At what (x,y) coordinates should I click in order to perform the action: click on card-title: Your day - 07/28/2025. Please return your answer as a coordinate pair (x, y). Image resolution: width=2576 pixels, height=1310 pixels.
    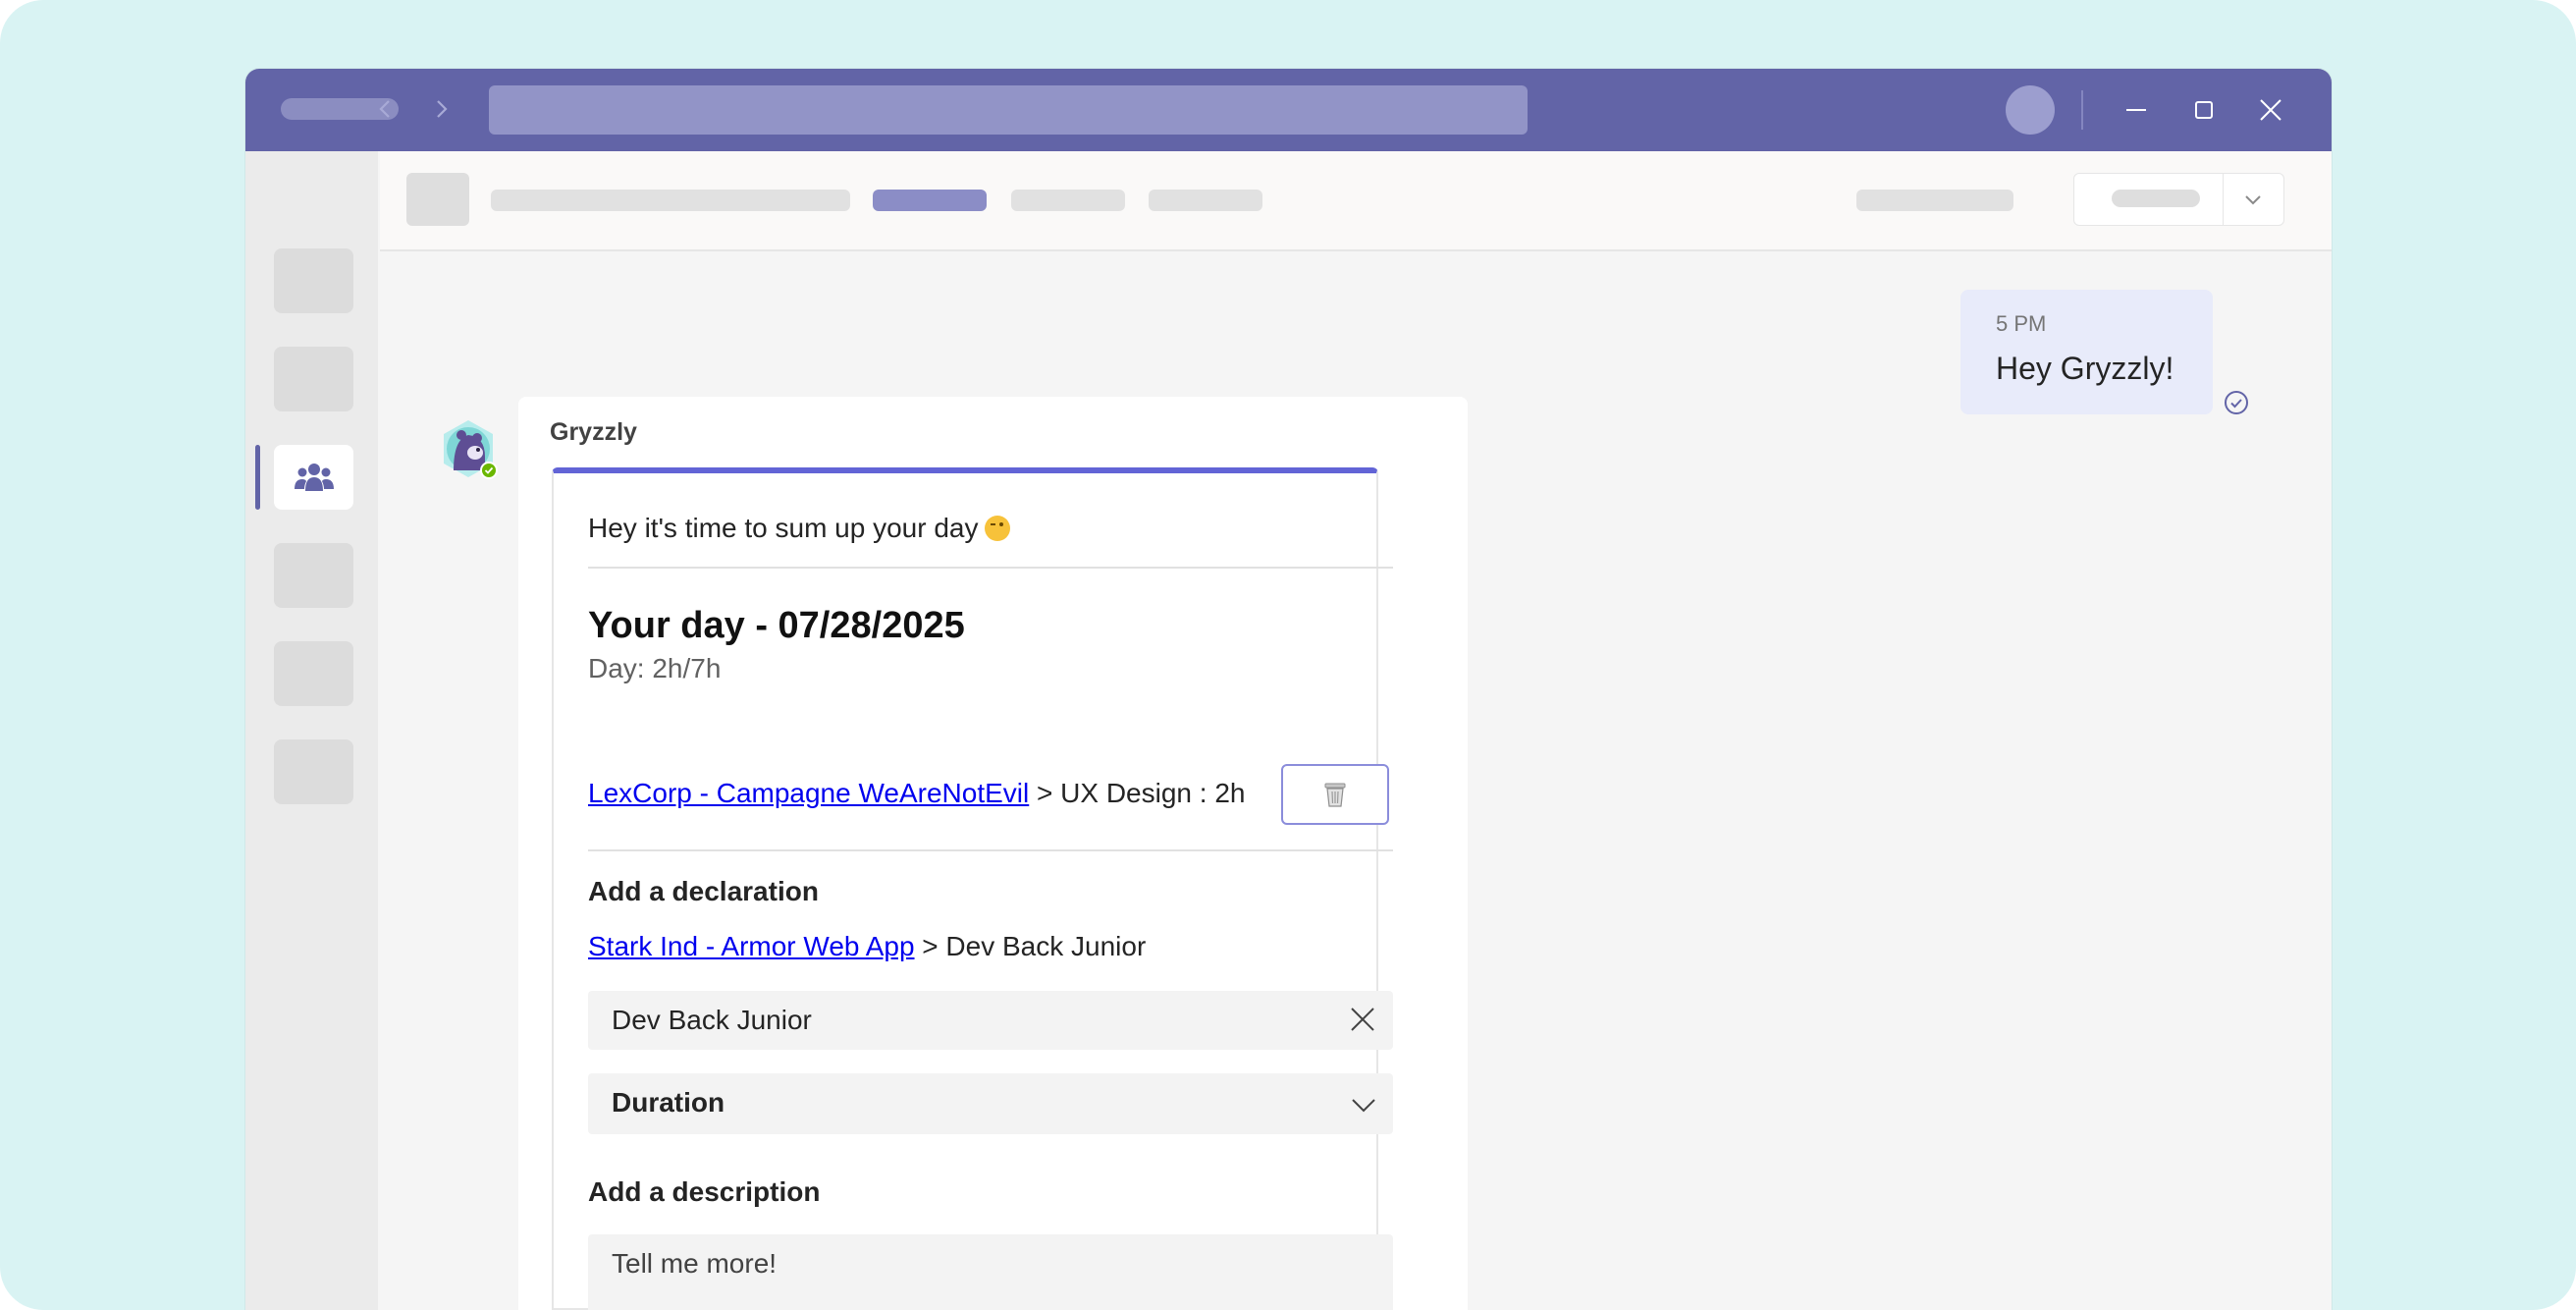
    Looking at the image, I should click on (776, 625).